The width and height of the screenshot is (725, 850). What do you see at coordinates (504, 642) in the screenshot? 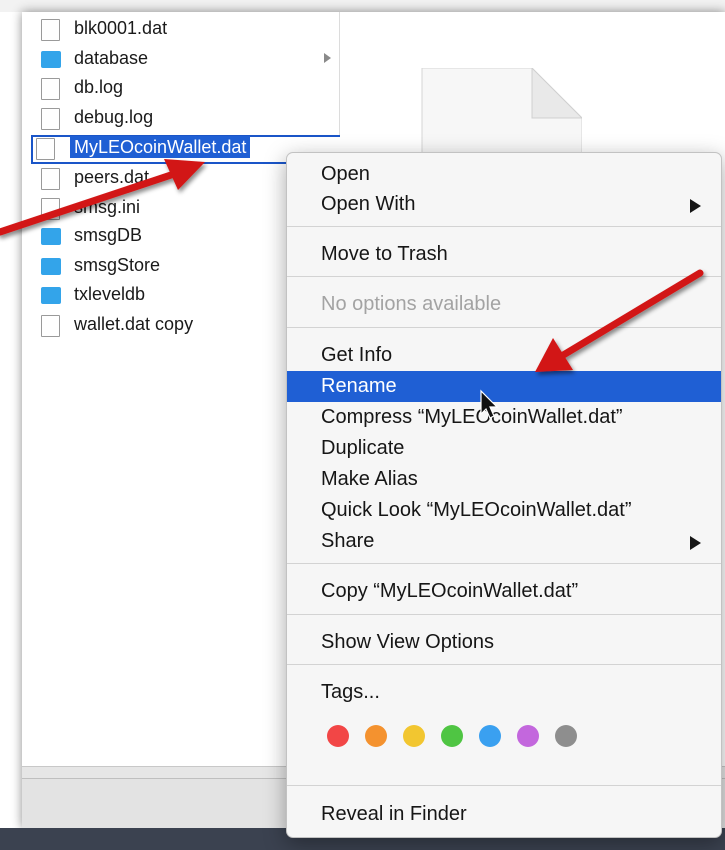
I see `menu-item-show-view-options: Show View Options` at bounding box center [504, 642].